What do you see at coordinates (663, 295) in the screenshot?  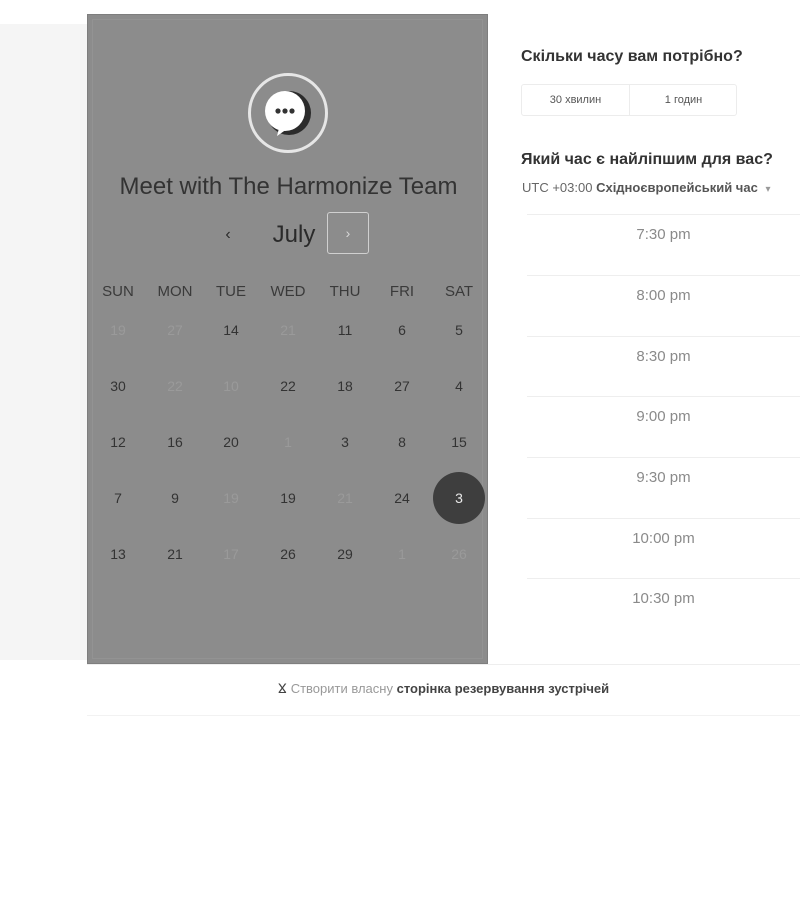 I see `time-slot-button: 8:00 pm` at bounding box center [663, 295].